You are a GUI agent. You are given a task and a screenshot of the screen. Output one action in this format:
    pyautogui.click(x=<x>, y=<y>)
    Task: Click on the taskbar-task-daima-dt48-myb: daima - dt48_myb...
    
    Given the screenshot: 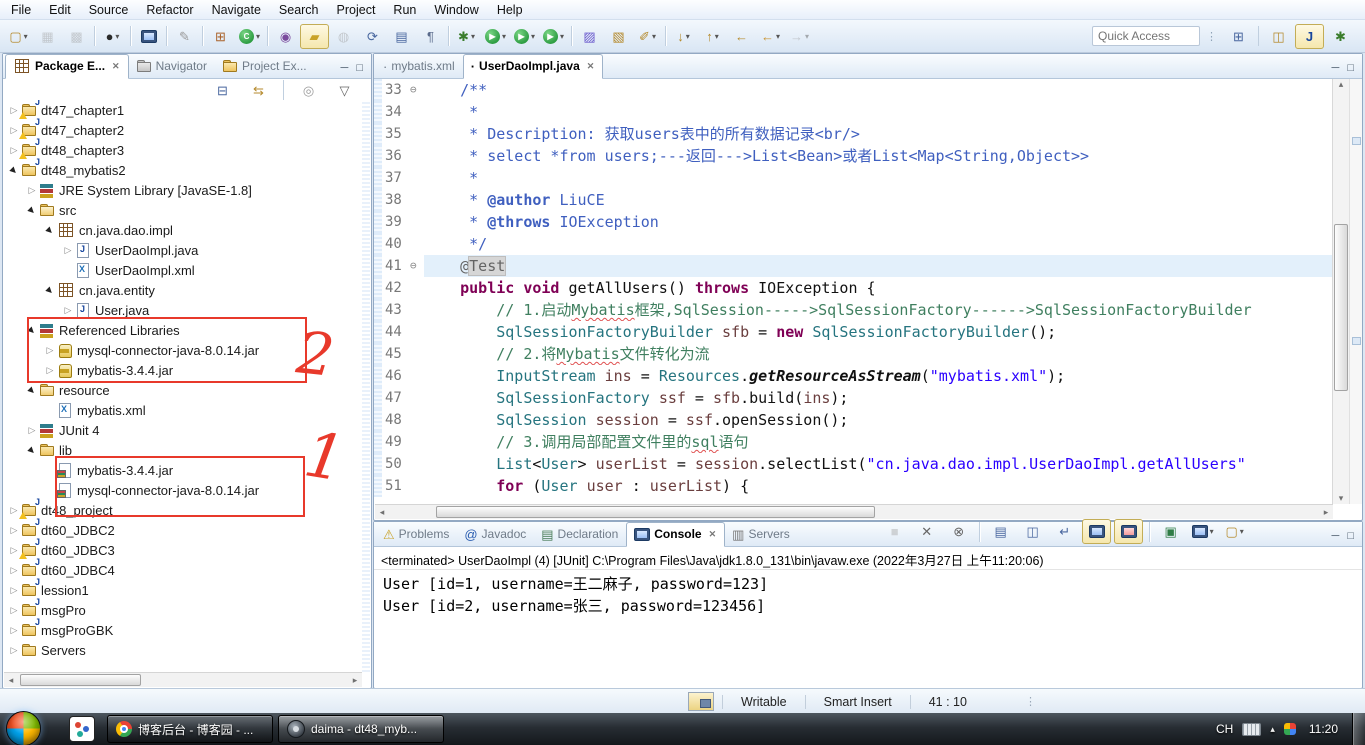 What is the action you would take?
    pyautogui.click(x=361, y=729)
    